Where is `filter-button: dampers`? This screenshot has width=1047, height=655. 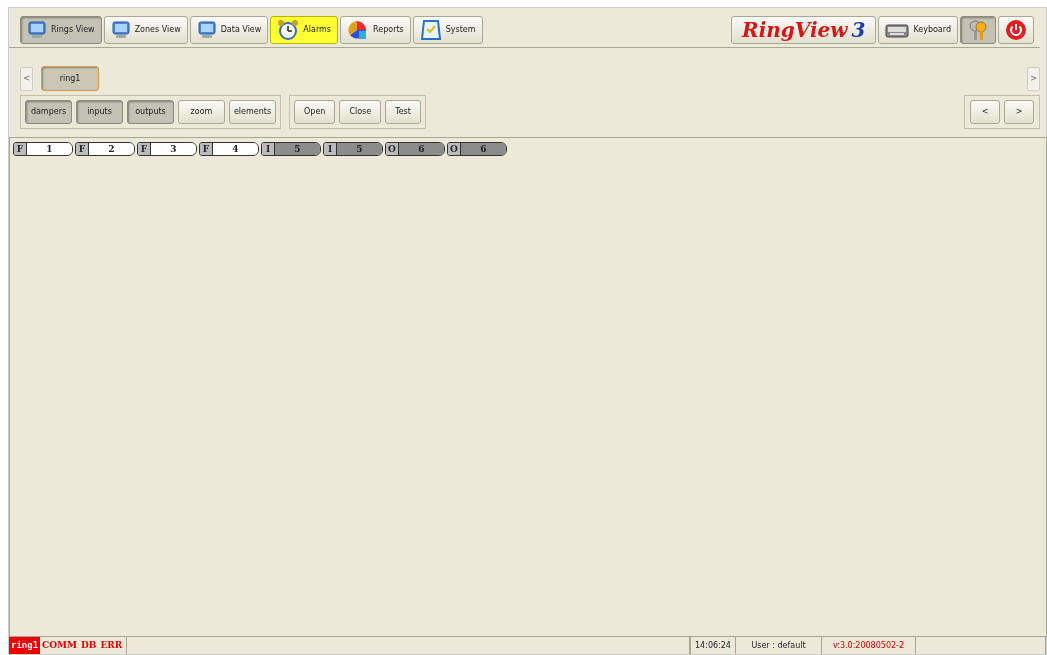
filter-button: dampers is located at coordinates (48, 112).